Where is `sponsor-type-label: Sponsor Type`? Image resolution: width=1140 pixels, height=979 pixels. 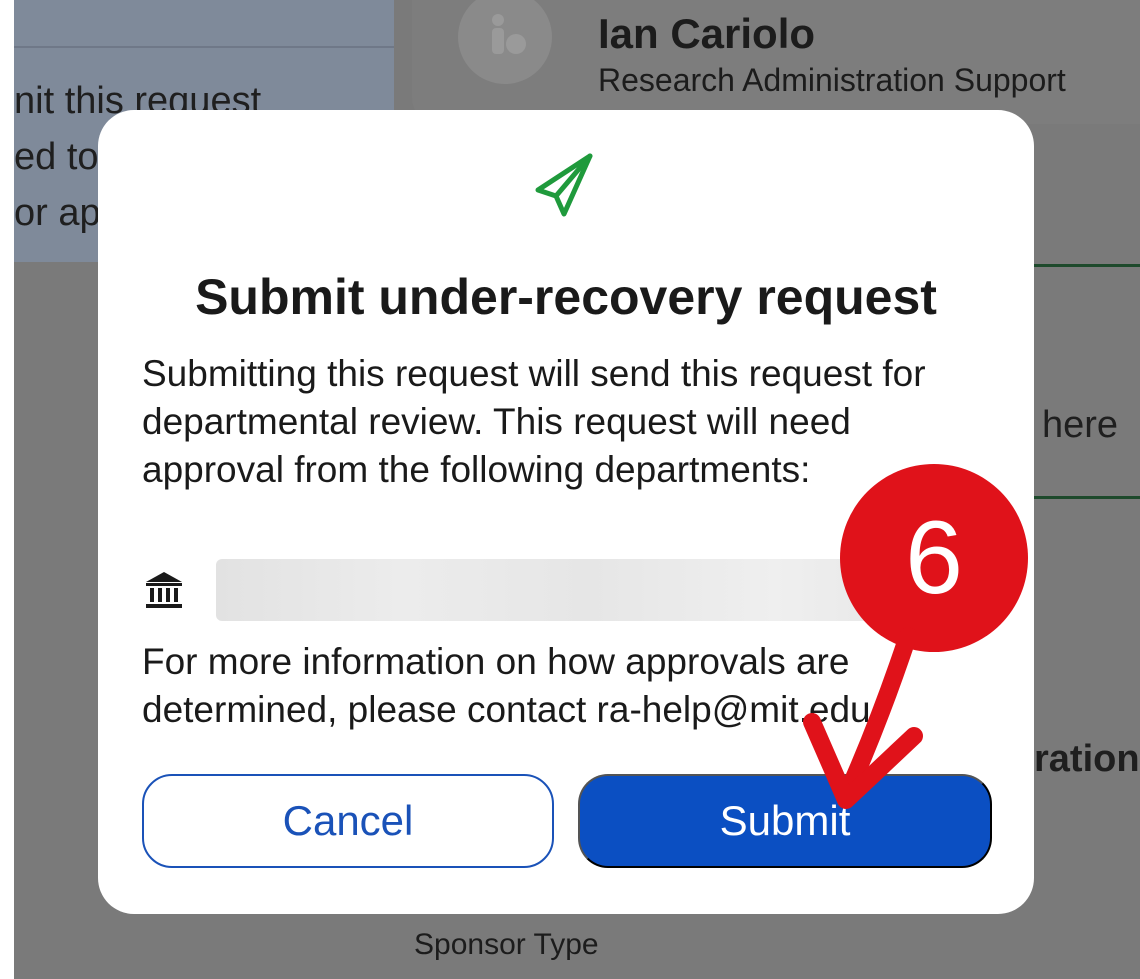 sponsor-type-label: Sponsor Type is located at coordinates (506, 944).